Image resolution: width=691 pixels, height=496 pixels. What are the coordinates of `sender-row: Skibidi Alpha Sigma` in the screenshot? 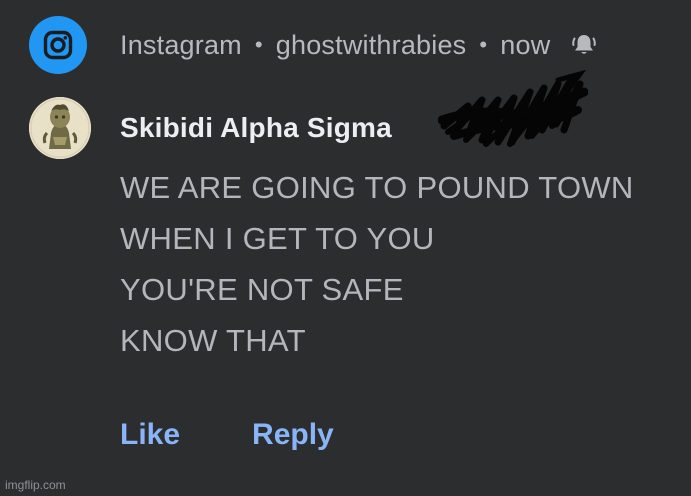 It's located at (210, 128).